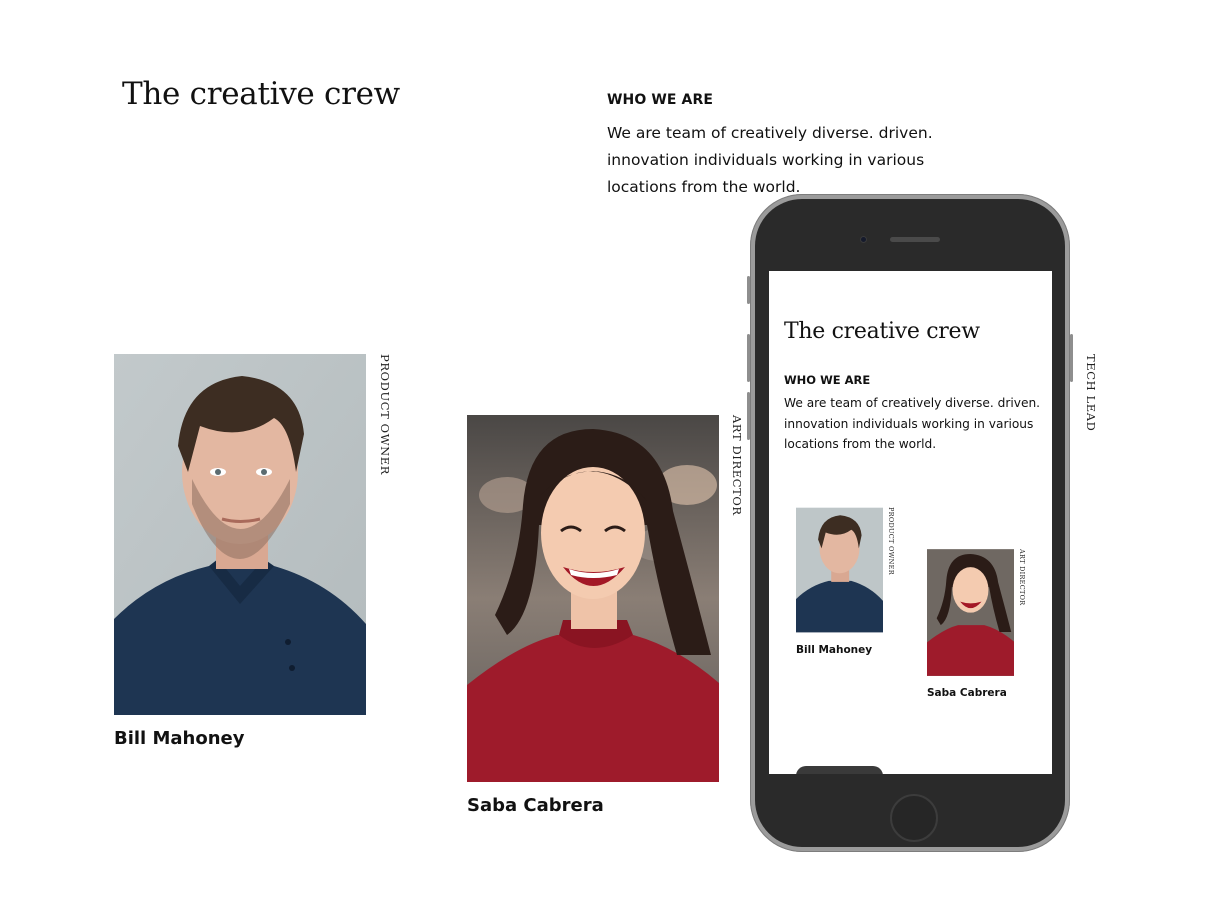 This screenshot has height=900, width=1212. What do you see at coordinates (882, 331) in the screenshot?
I see `phone-page-title: The creative crew` at bounding box center [882, 331].